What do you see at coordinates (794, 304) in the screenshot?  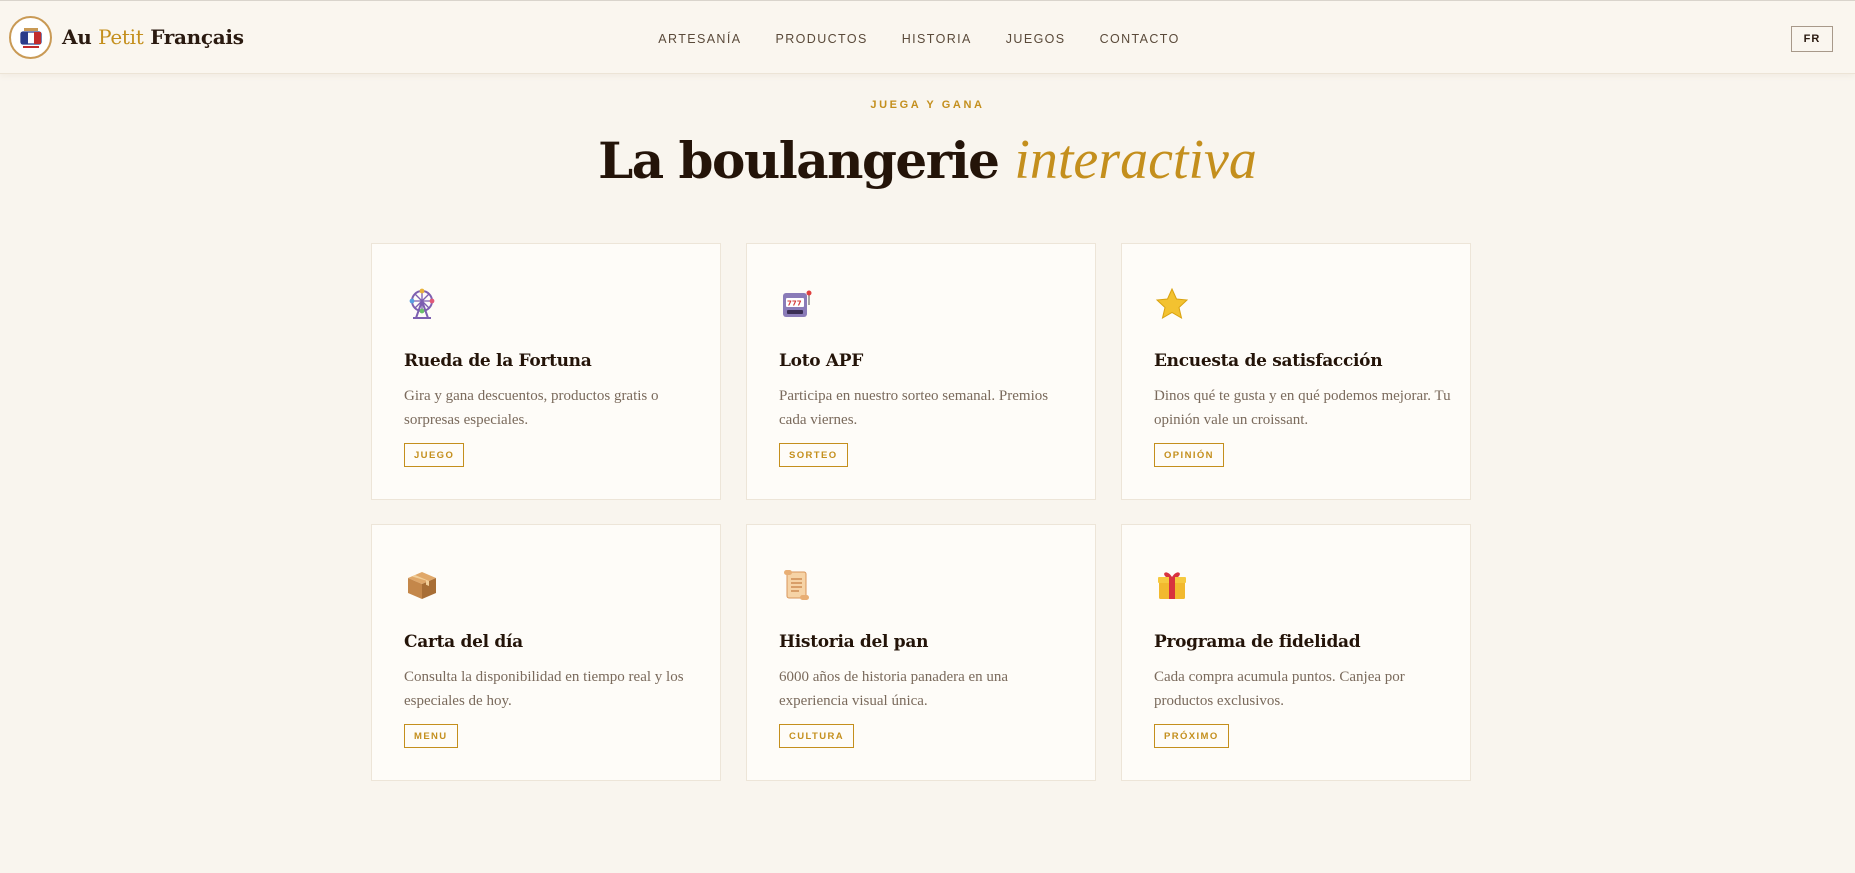 I see `svg-text: 777` at bounding box center [794, 304].